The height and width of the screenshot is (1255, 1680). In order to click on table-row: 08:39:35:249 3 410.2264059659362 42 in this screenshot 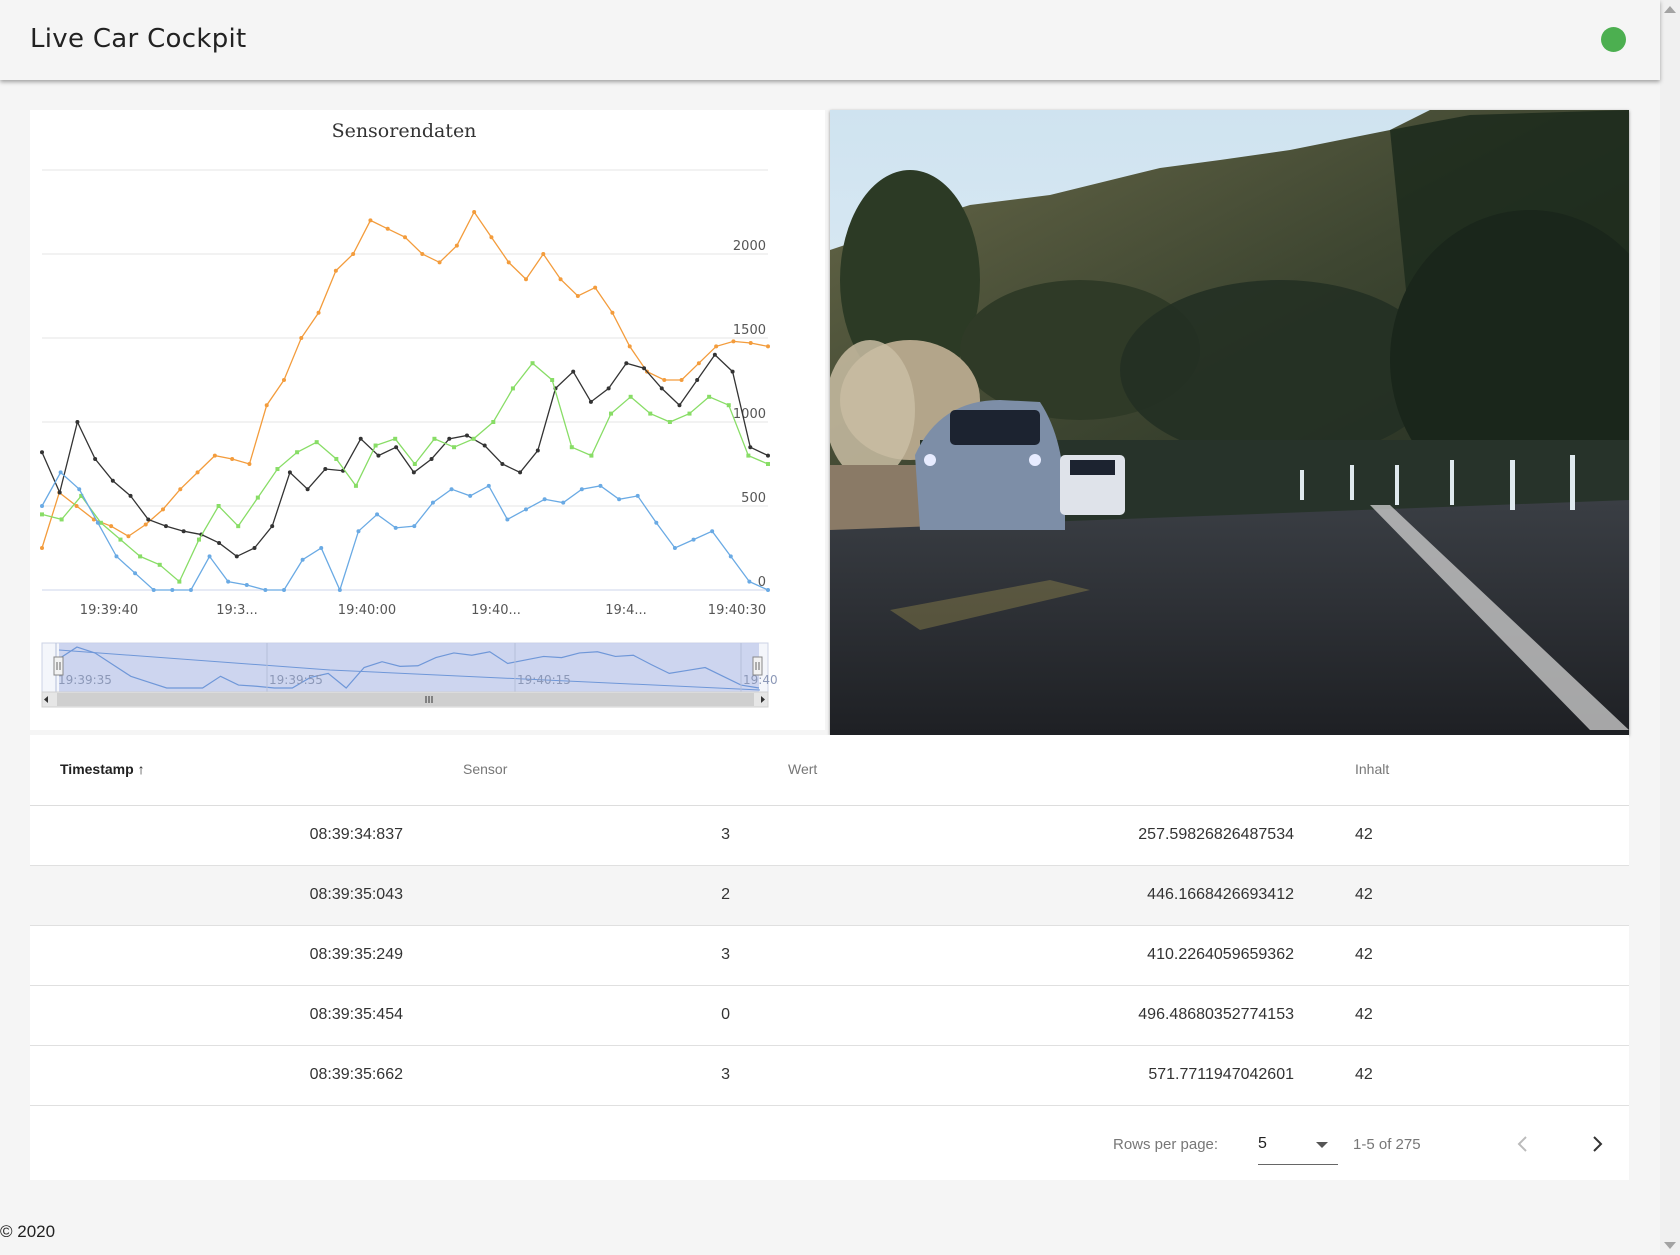, I will do `click(829, 956)`.